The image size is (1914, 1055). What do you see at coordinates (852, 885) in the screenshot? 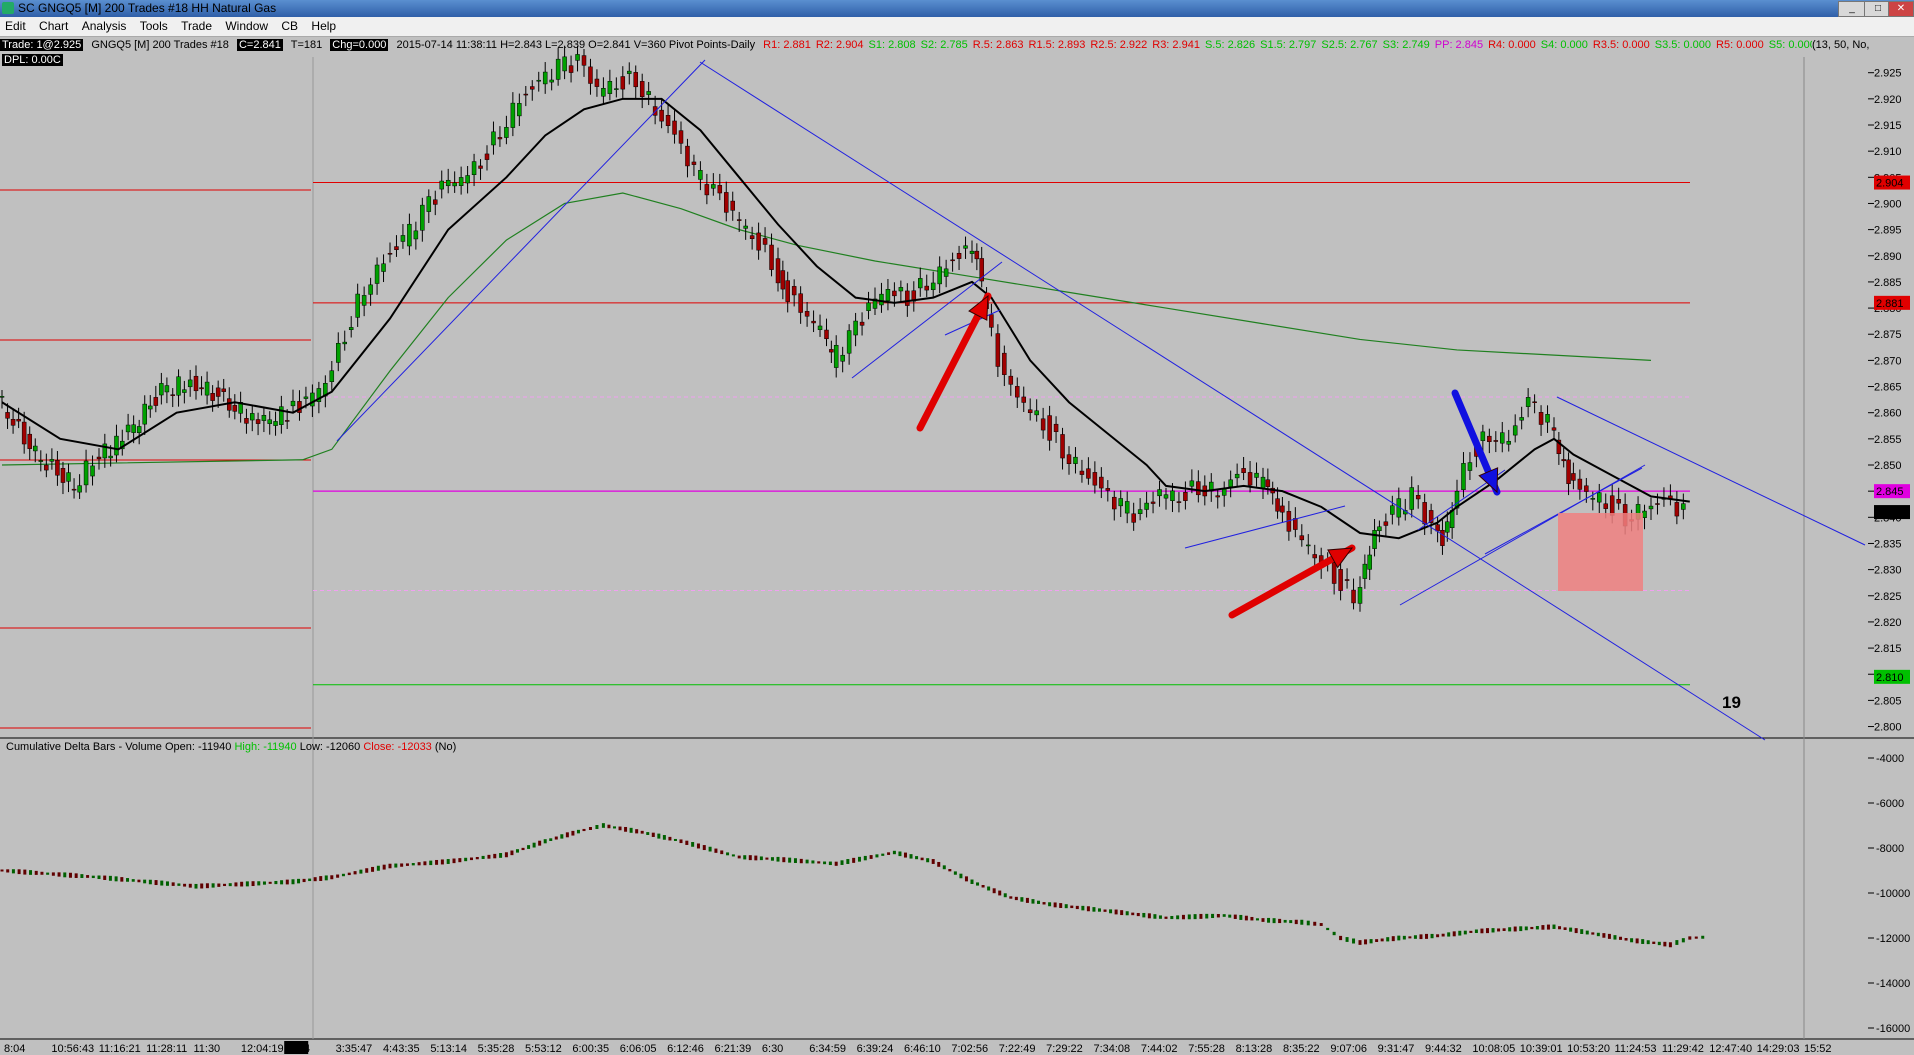
I see `delta-bars` at bounding box center [852, 885].